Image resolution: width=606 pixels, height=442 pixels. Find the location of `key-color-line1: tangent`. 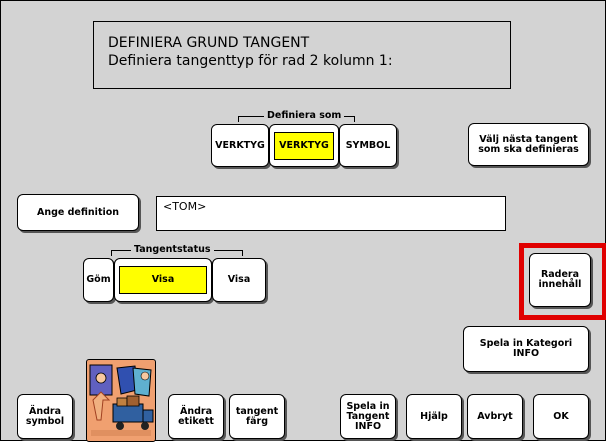

key-color-line1: tangent is located at coordinates (257, 411).